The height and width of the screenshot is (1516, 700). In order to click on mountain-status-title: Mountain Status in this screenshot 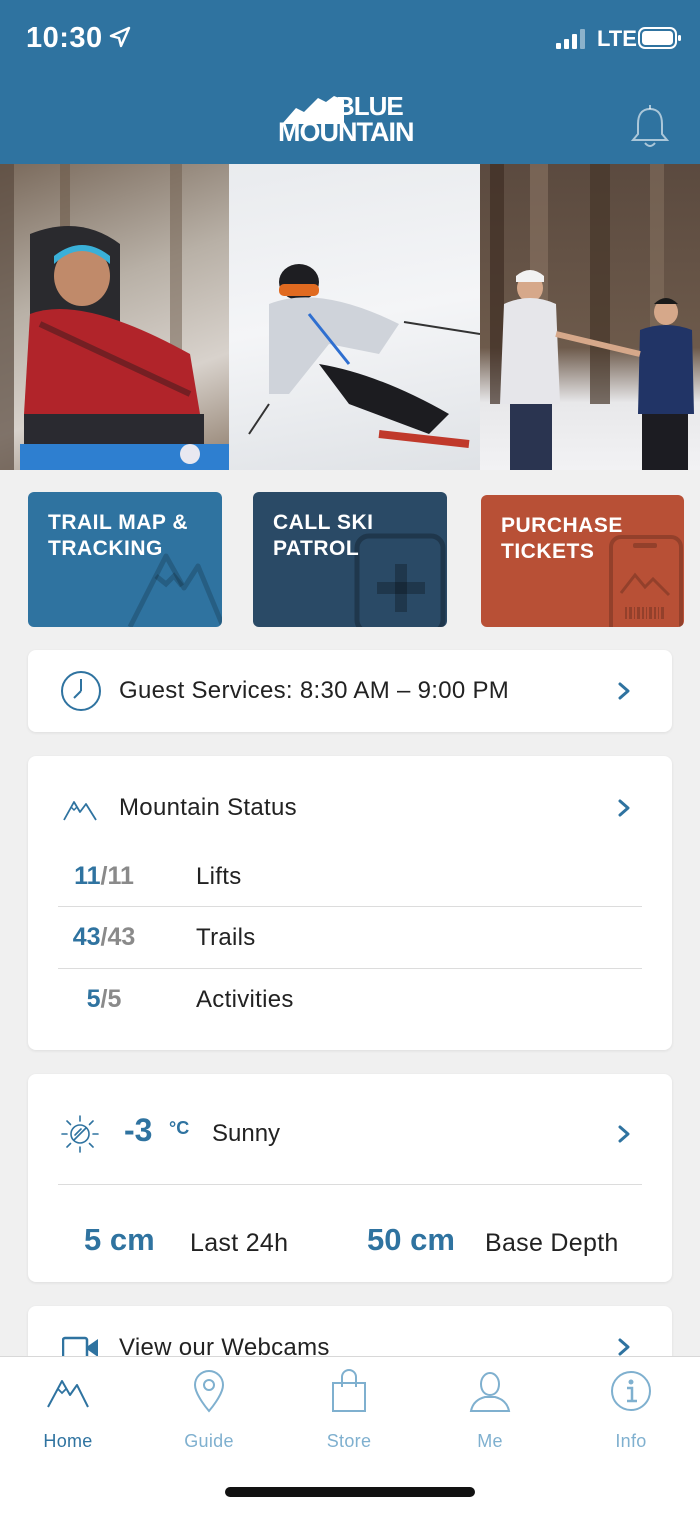, I will do `click(208, 807)`.